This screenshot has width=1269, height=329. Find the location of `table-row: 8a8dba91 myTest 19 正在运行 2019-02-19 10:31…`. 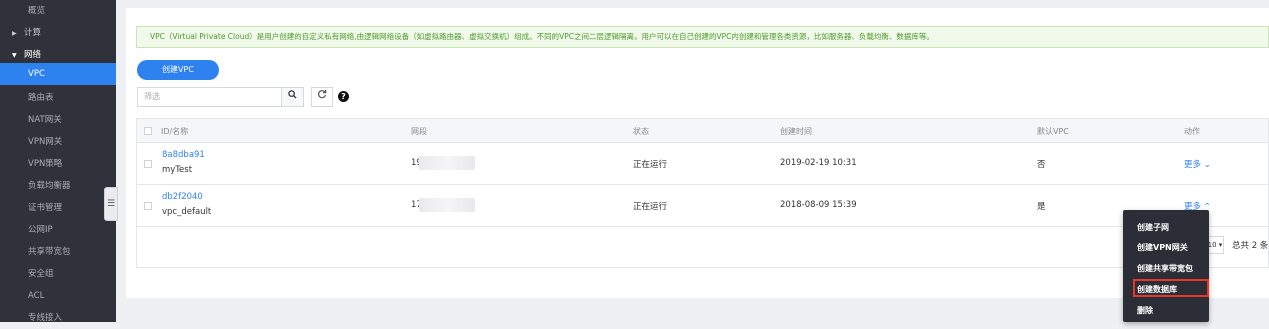

table-row: 8a8dba91 myTest 19 正在运行 2019-02-19 10:31… is located at coordinates (702, 164).